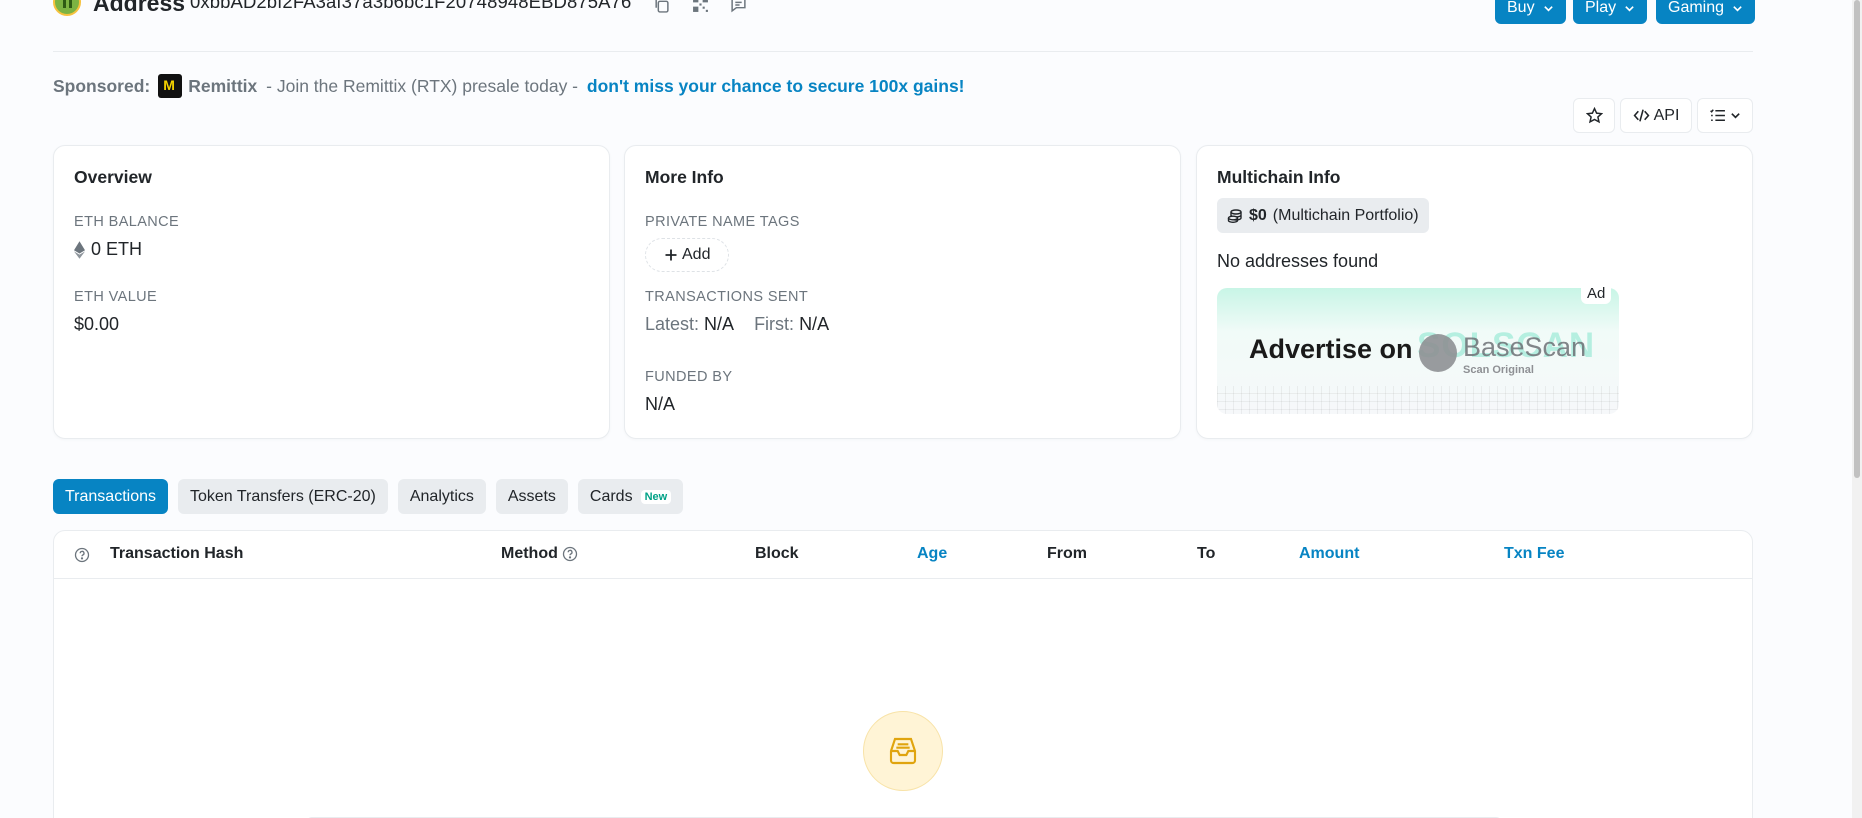 This screenshot has width=1862, height=818. Describe the element at coordinates (1438, 353) in the screenshot. I see `basescan-logo-icon` at that location.